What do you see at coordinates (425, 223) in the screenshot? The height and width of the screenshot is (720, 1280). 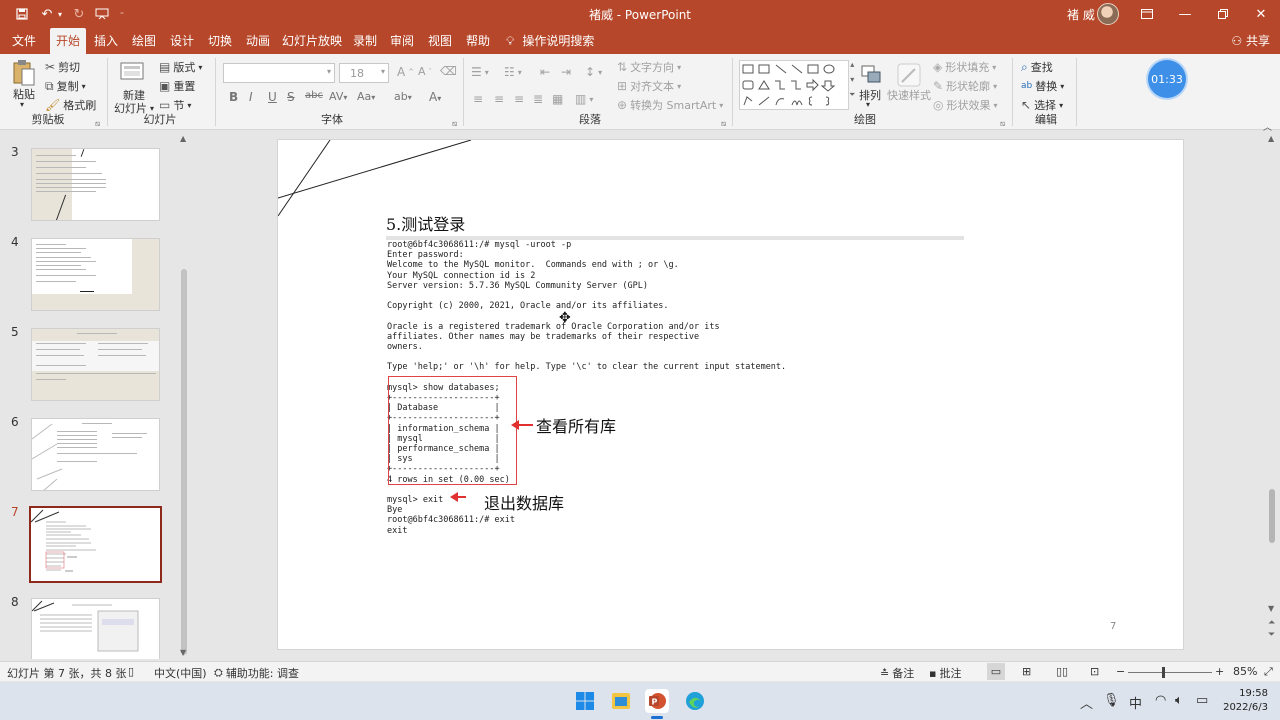 I see `slide-title: 5.测试登录` at bounding box center [425, 223].